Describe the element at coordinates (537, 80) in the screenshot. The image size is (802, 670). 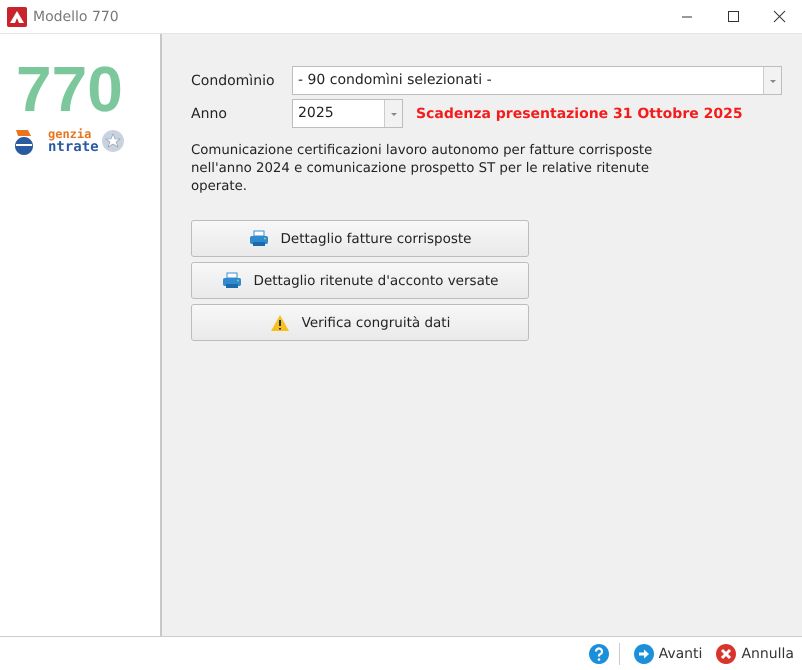
I see `condominio-dropdown: - 90 condomìni selezionati -` at that location.